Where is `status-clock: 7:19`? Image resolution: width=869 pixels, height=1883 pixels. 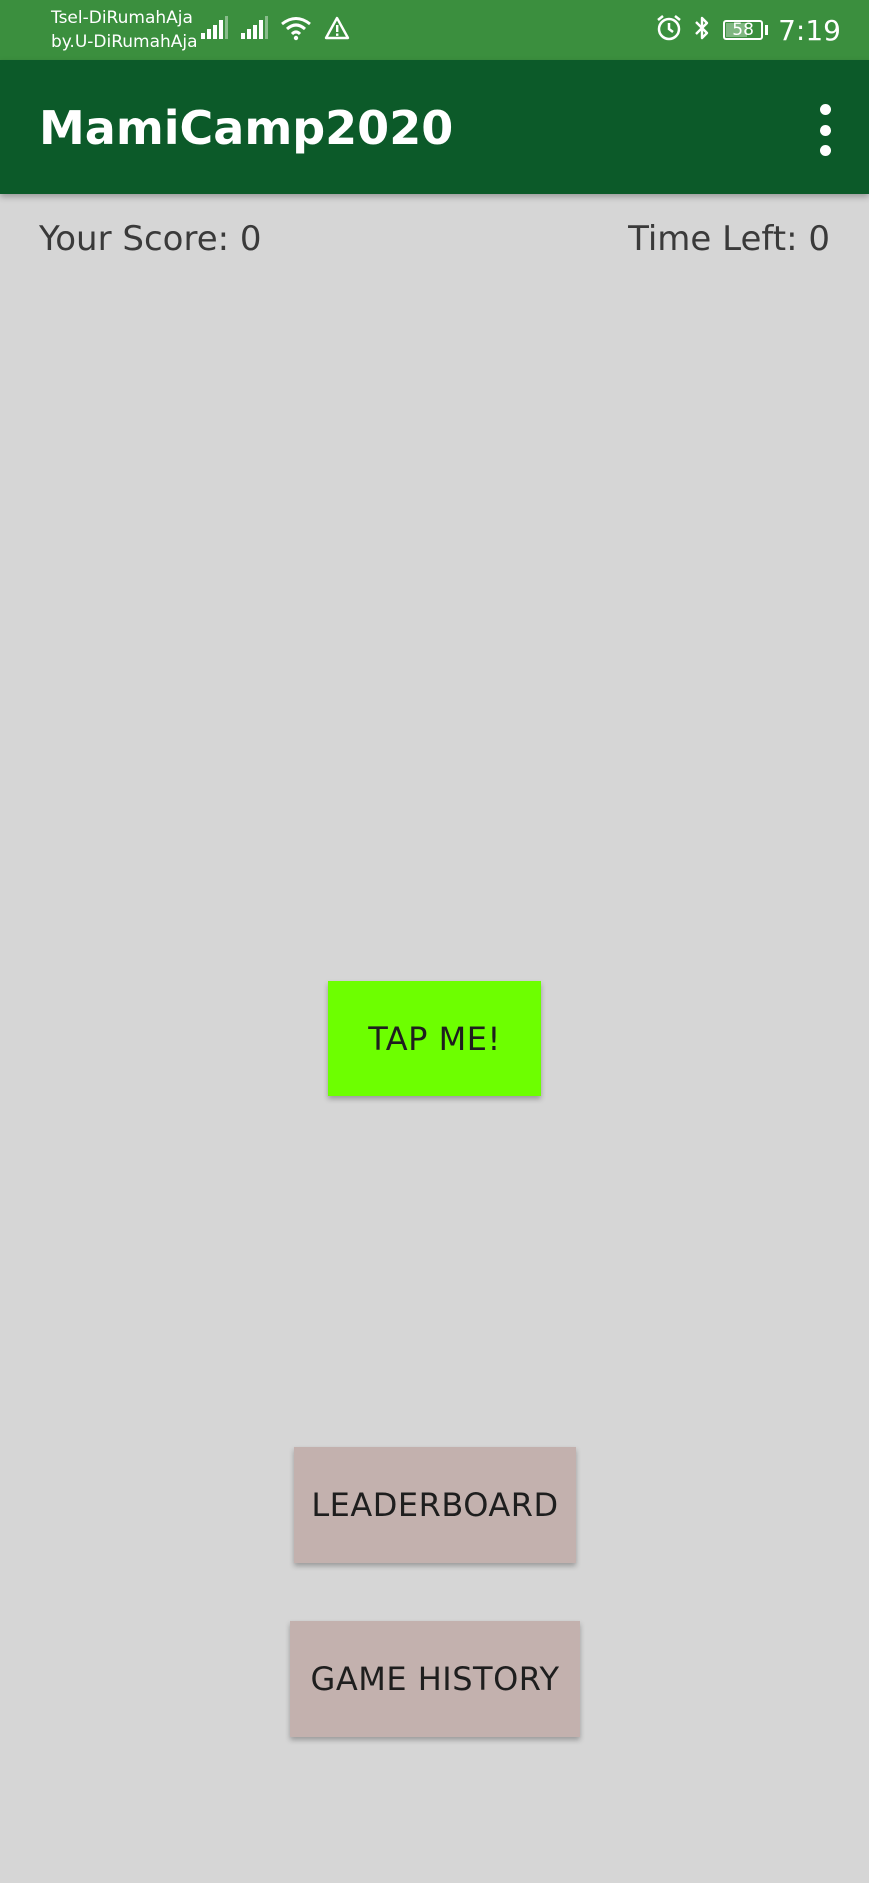 status-clock: 7:19 is located at coordinates (809, 30).